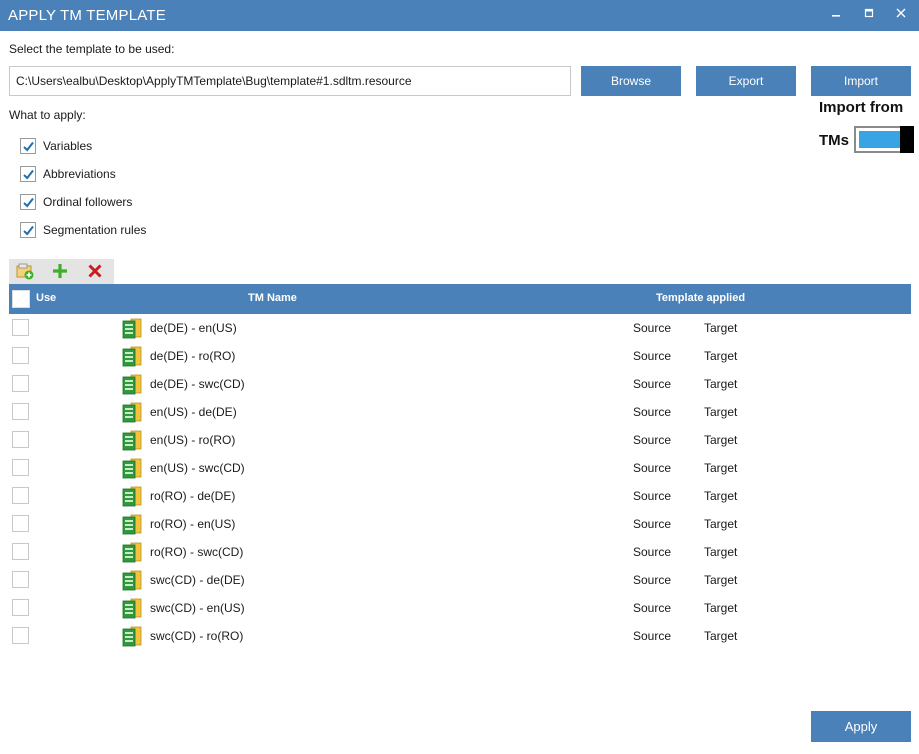  What do you see at coordinates (28, 202) in the screenshot?
I see `ordinal-followers-checkbox` at bounding box center [28, 202].